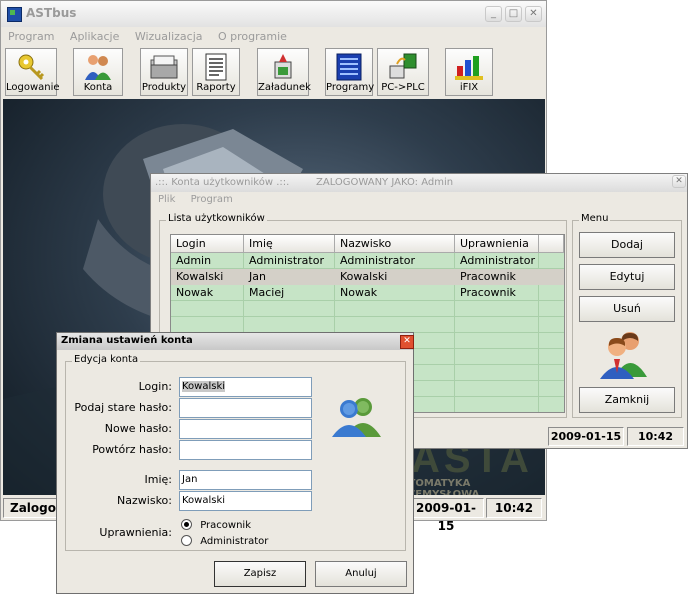  What do you see at coordinates (283, 66) in the screenshot?
I see `loading-icon` at bounding box center [283, 66].